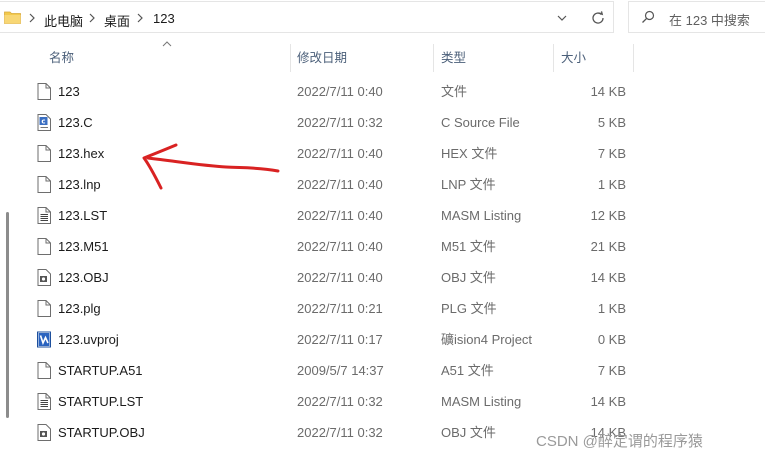 This screenshot has height=459, width=765. What do you see at coordinates (648, 16) in the screenshot?
I see `search-icon` at bounding box center [648, 16].